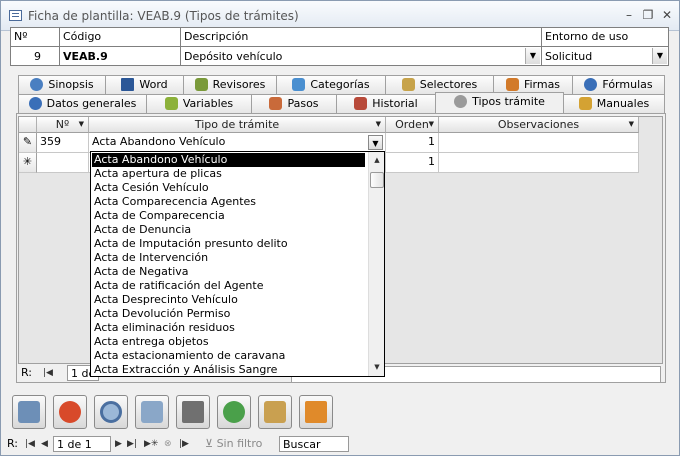  I want to click on cancel-icon, so click(70, 412).